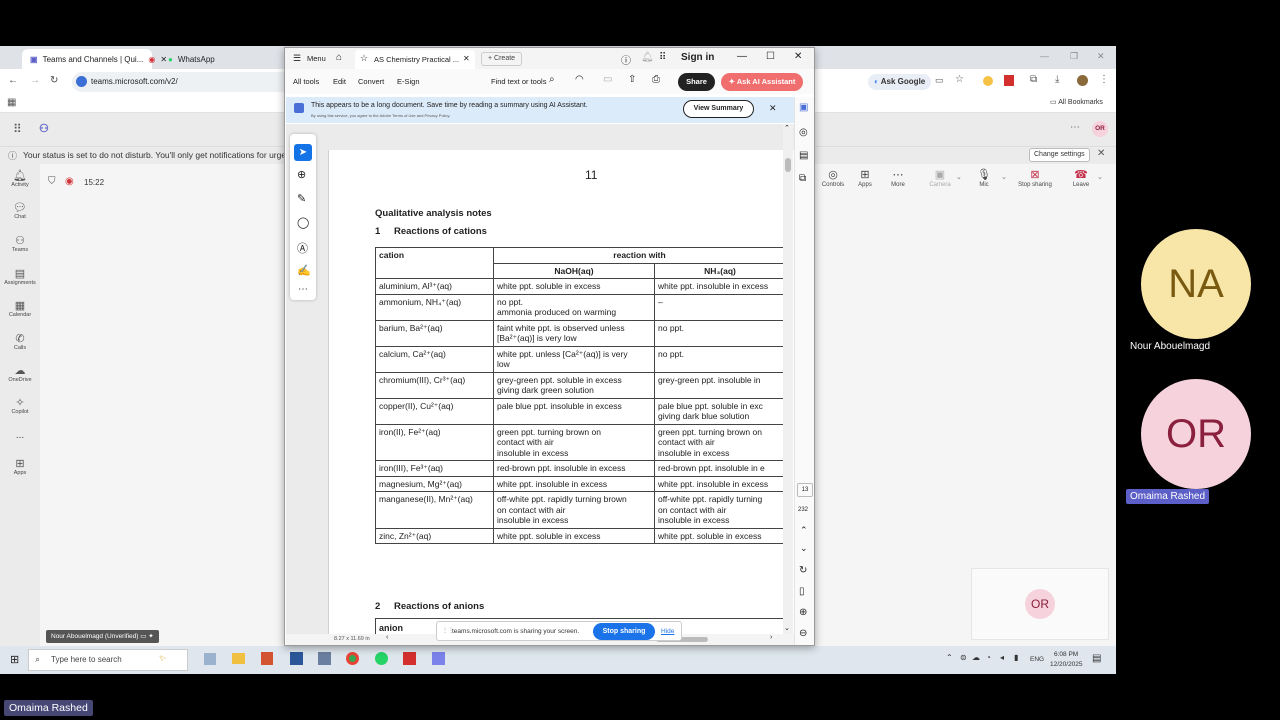 This screenshot has width=1280, height=720. I want to click on close-banner-icon: ✕, so click(773, 108).